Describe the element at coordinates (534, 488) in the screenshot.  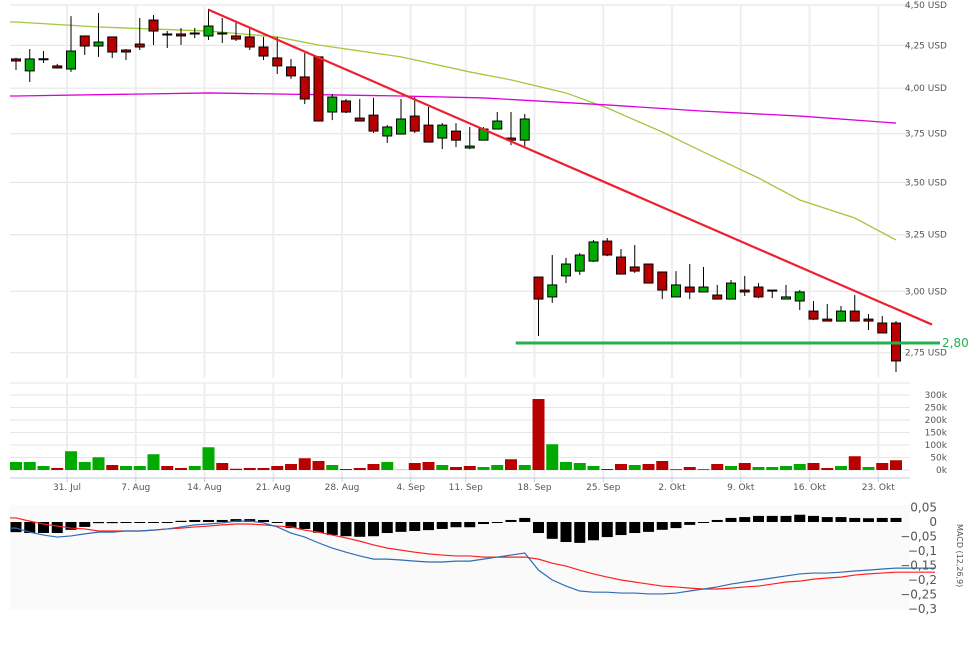
I see `x-tick-label: 18. Sep` at that location.